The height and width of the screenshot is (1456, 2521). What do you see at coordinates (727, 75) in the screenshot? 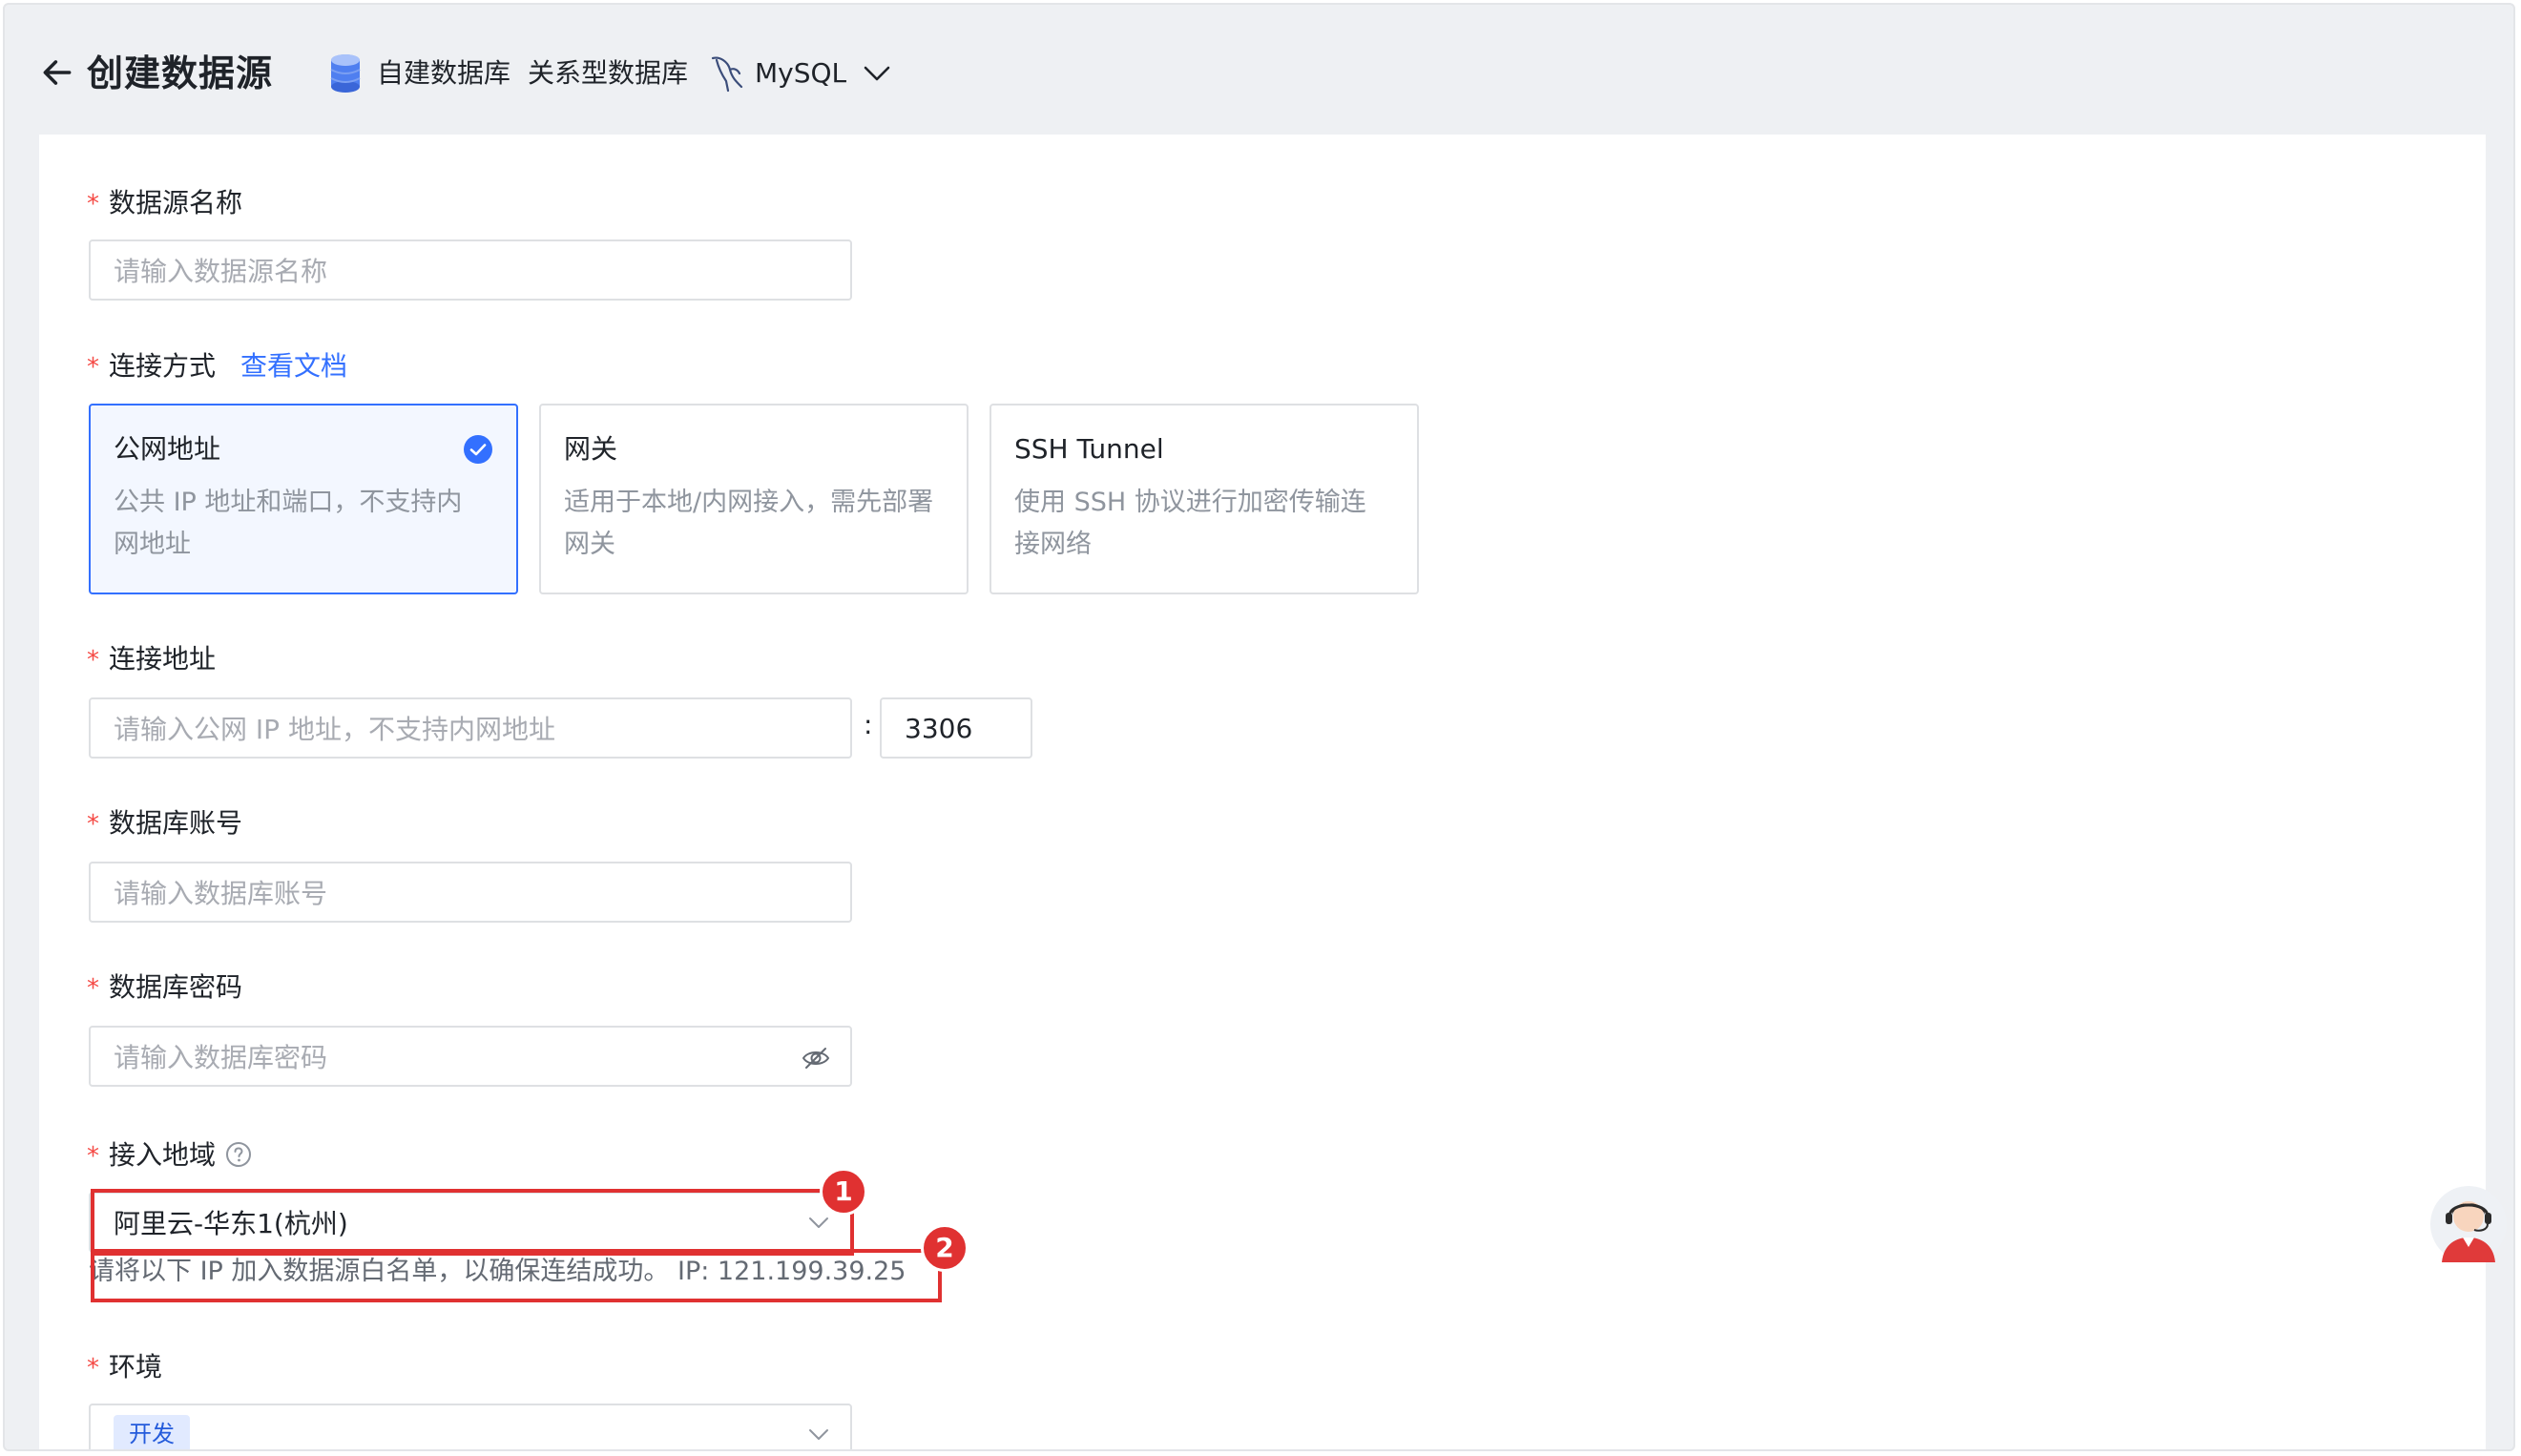
I see `mysql-dolphin-icon` at bounding box center [727, 75].